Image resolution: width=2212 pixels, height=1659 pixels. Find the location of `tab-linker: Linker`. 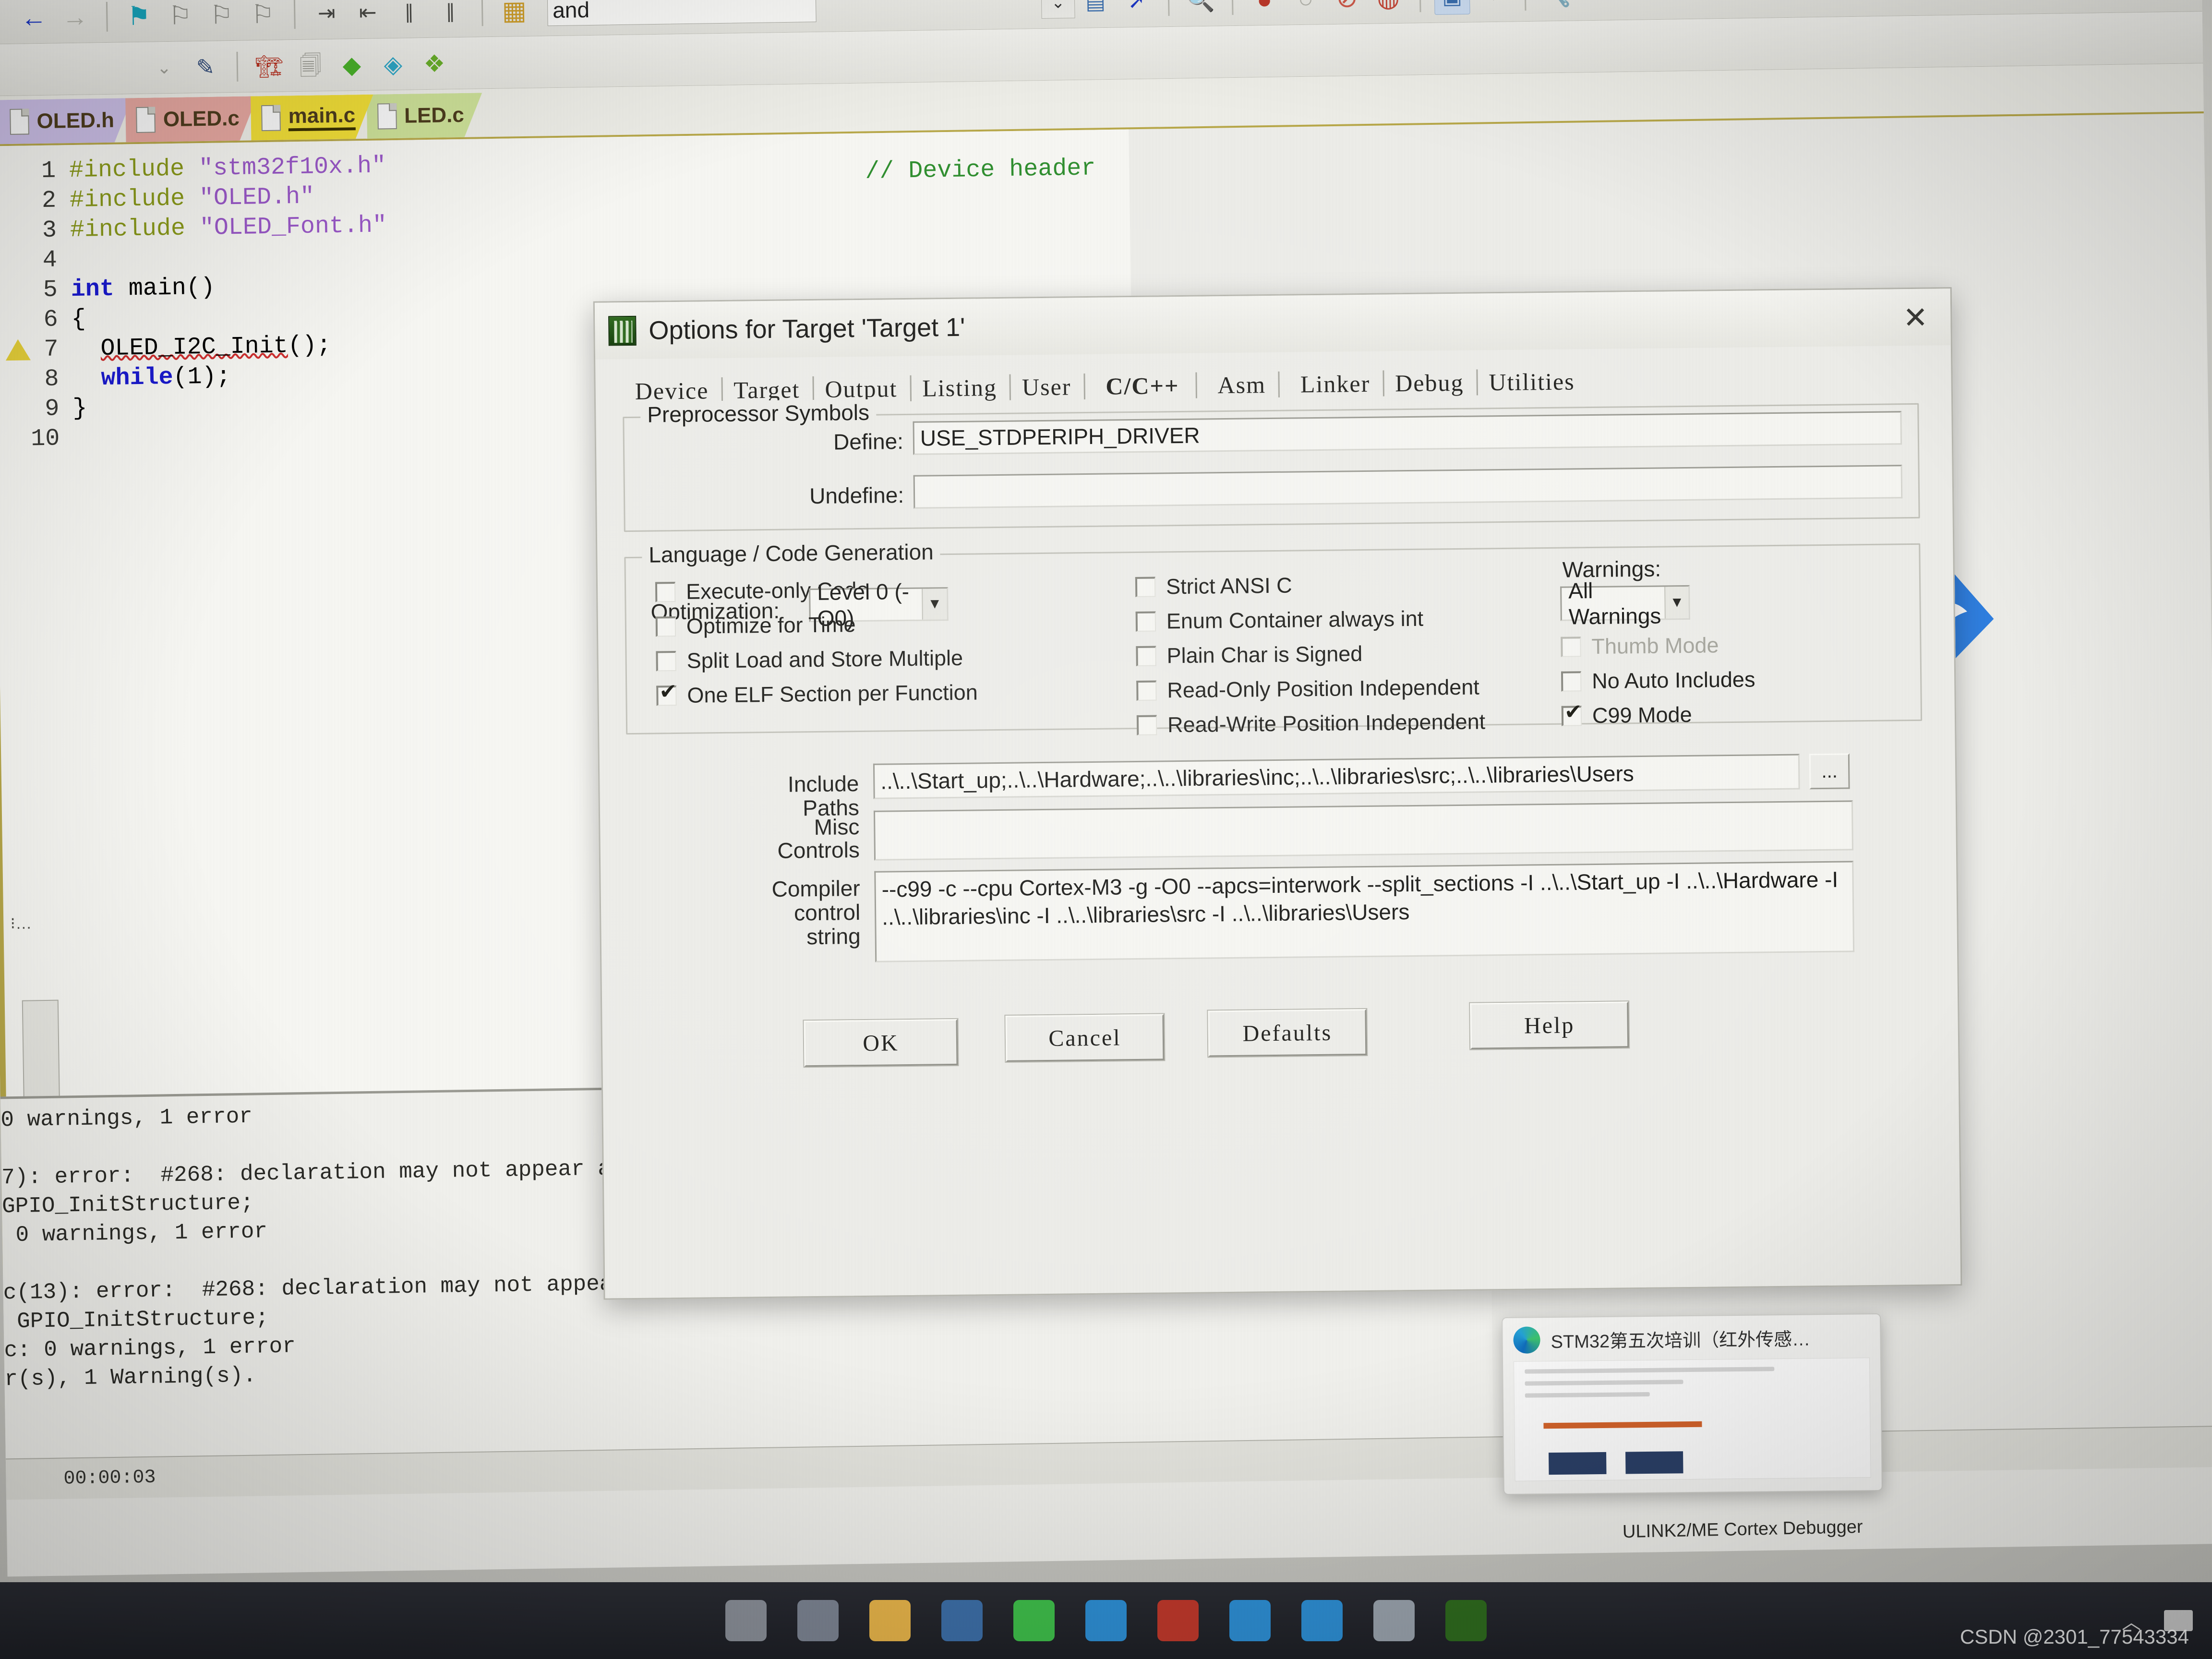

tab-linker: Linker is located at coordinates (1330, 384).